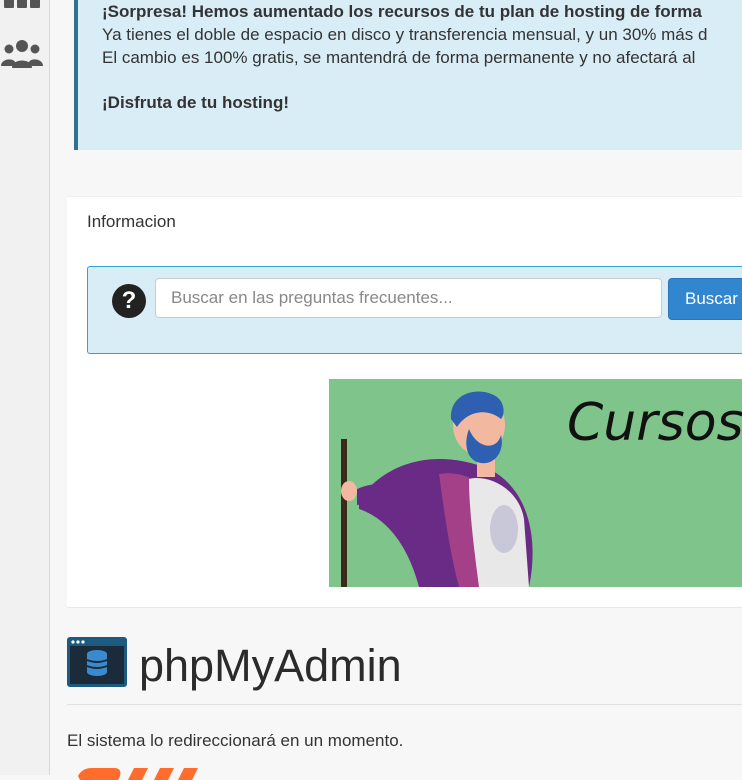 The height and width of the screenshot is (780, 742). Describe the element at coordinates (97, 662) in the screenshot. I see `phpmyadmin-app-icon` at that location.